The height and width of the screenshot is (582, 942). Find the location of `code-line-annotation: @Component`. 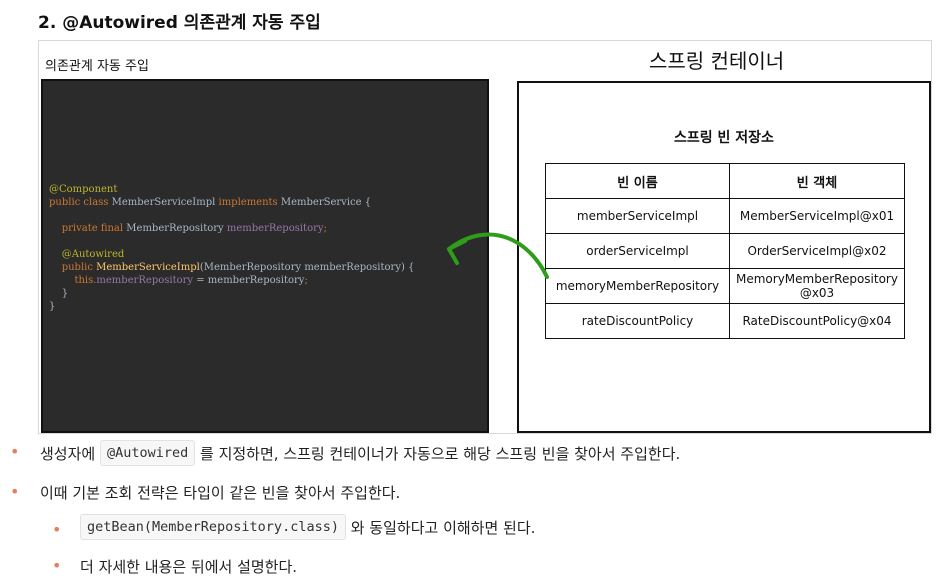

code-line-annotation: @Component is located at coordinates (83, 189).